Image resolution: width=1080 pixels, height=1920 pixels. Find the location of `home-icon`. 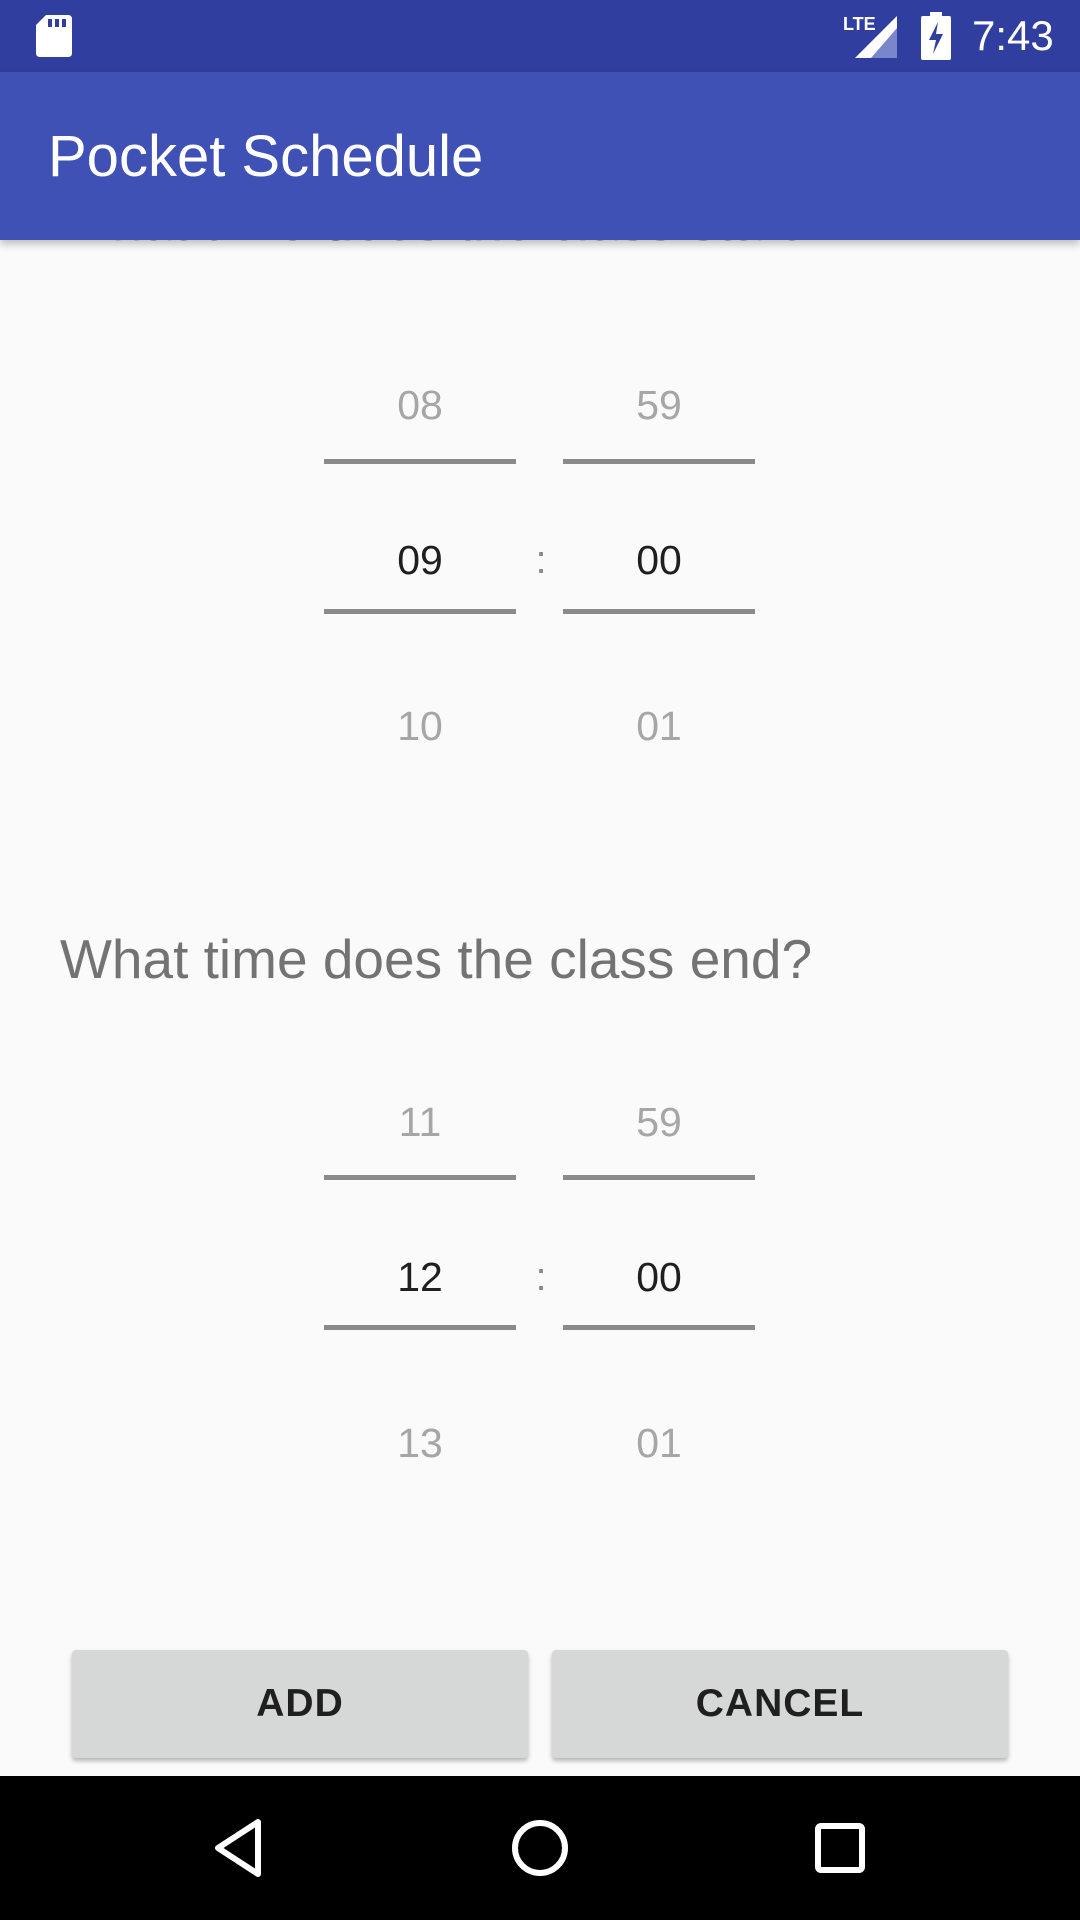

home-icon is located at coordinates (540, 1848).